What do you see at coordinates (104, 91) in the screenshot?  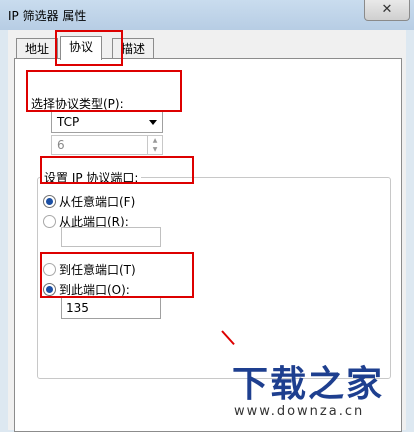 I see `highlight-protocol-type` at bounding box center [104, 91].